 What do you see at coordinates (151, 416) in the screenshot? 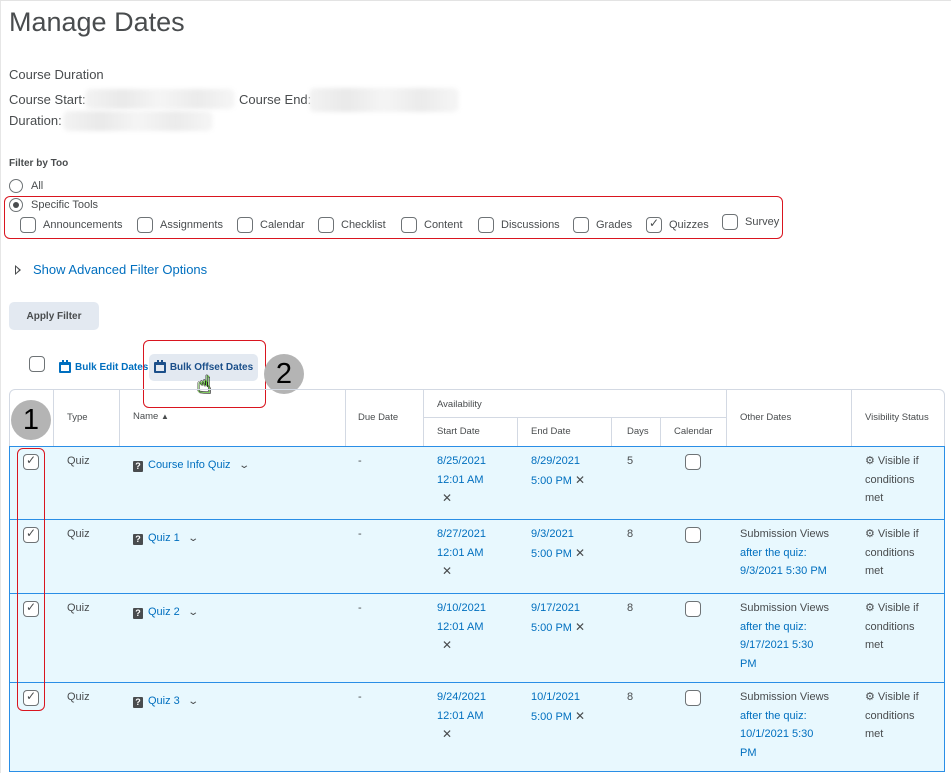
I see `header-name: Name ▲` at bounding box center [151, 416].